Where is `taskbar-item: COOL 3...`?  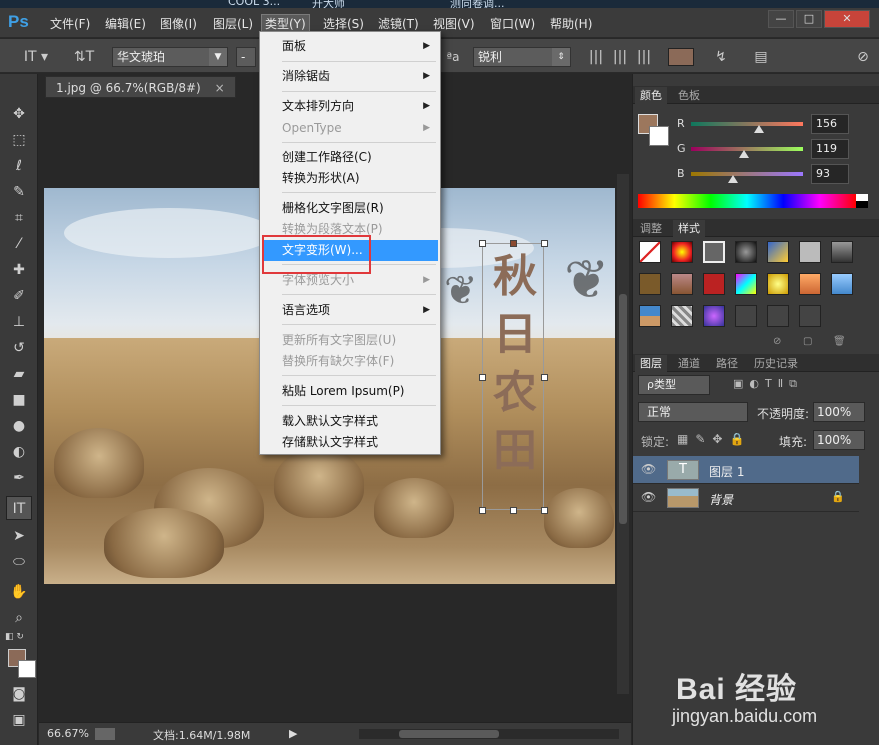 taskbar-item: COOL 3... is located at coordinates (254, 4).